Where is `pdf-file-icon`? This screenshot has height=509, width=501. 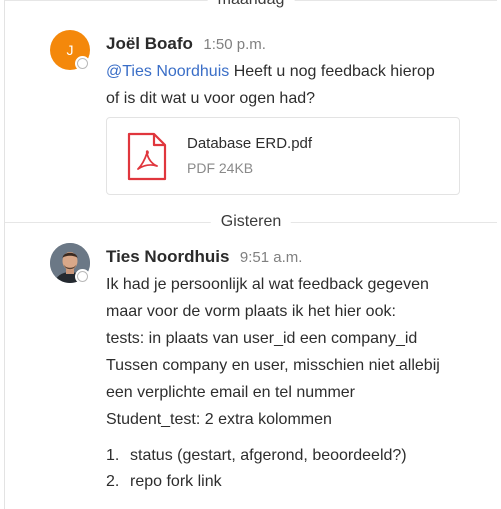
pdf-file-icon is located at coordinates (147, 156).